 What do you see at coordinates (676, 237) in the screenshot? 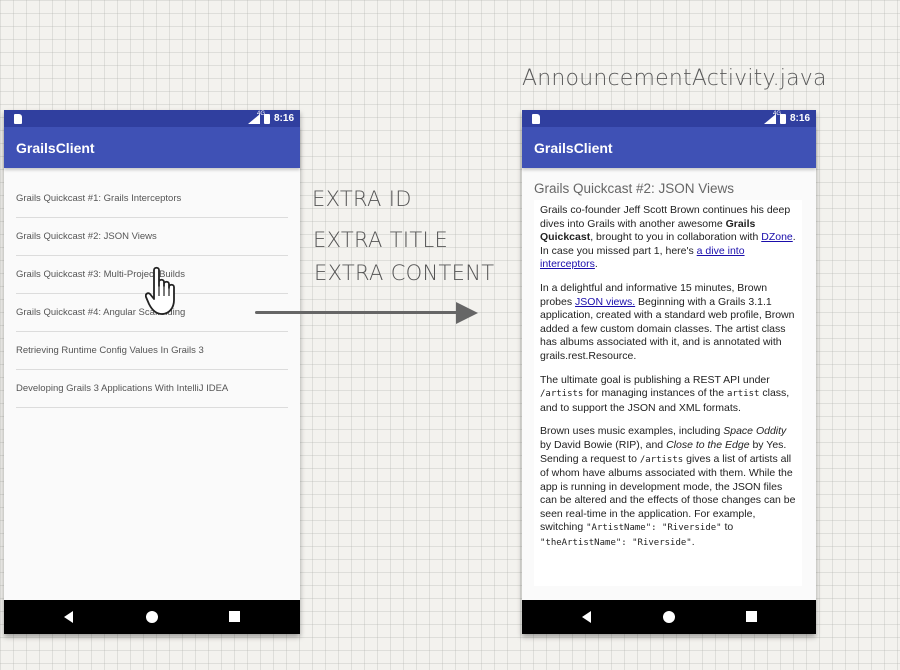
I see `text: , brought to you in collaboration with` at bounding box center [676, 237].